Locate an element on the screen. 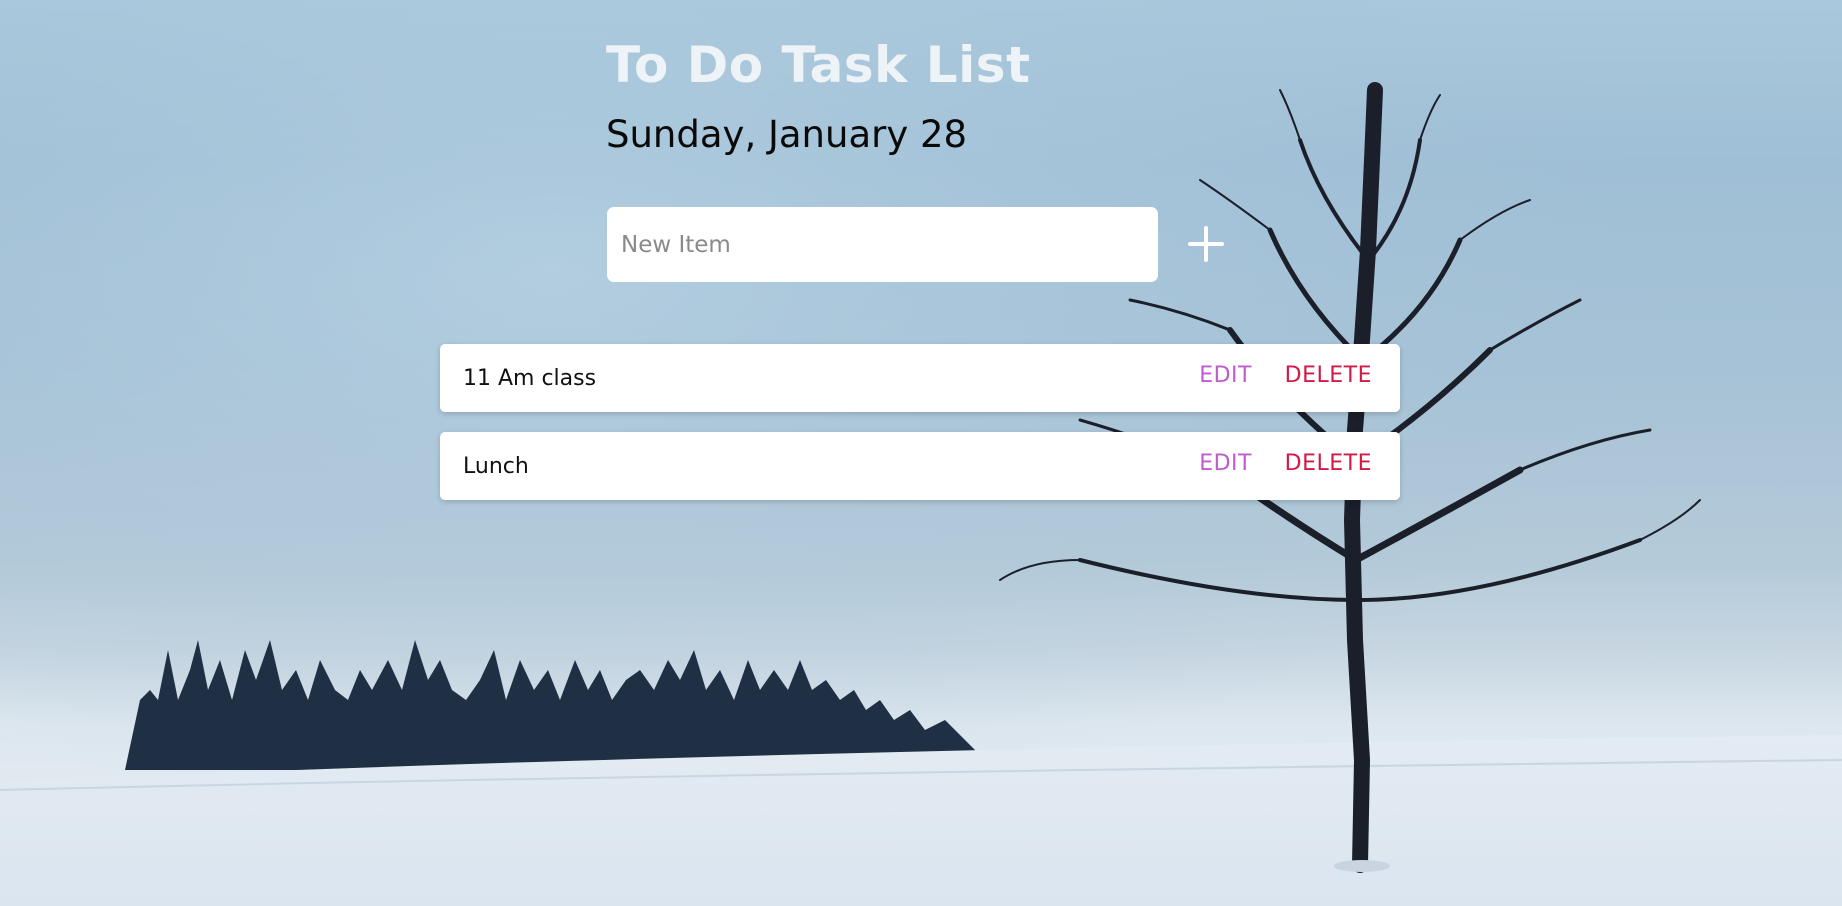 This screenshot has width=1842, height=906. task-text: 11 Am class is located at coordinates (530, 378).